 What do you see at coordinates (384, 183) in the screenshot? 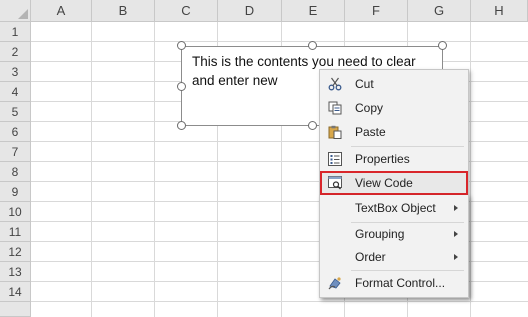
I see `menu-item-label: View Code` at bounding box center [384, 183].